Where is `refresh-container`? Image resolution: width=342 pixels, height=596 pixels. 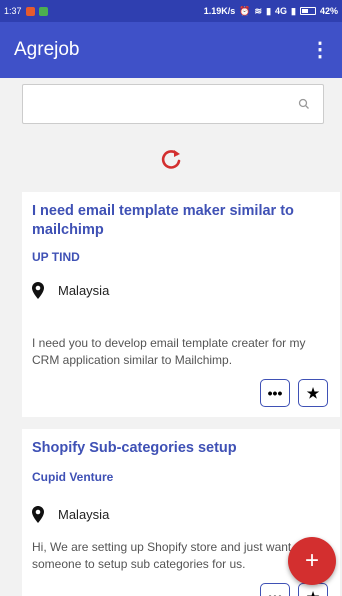 refresh-container is located at coordinates (171, 158).